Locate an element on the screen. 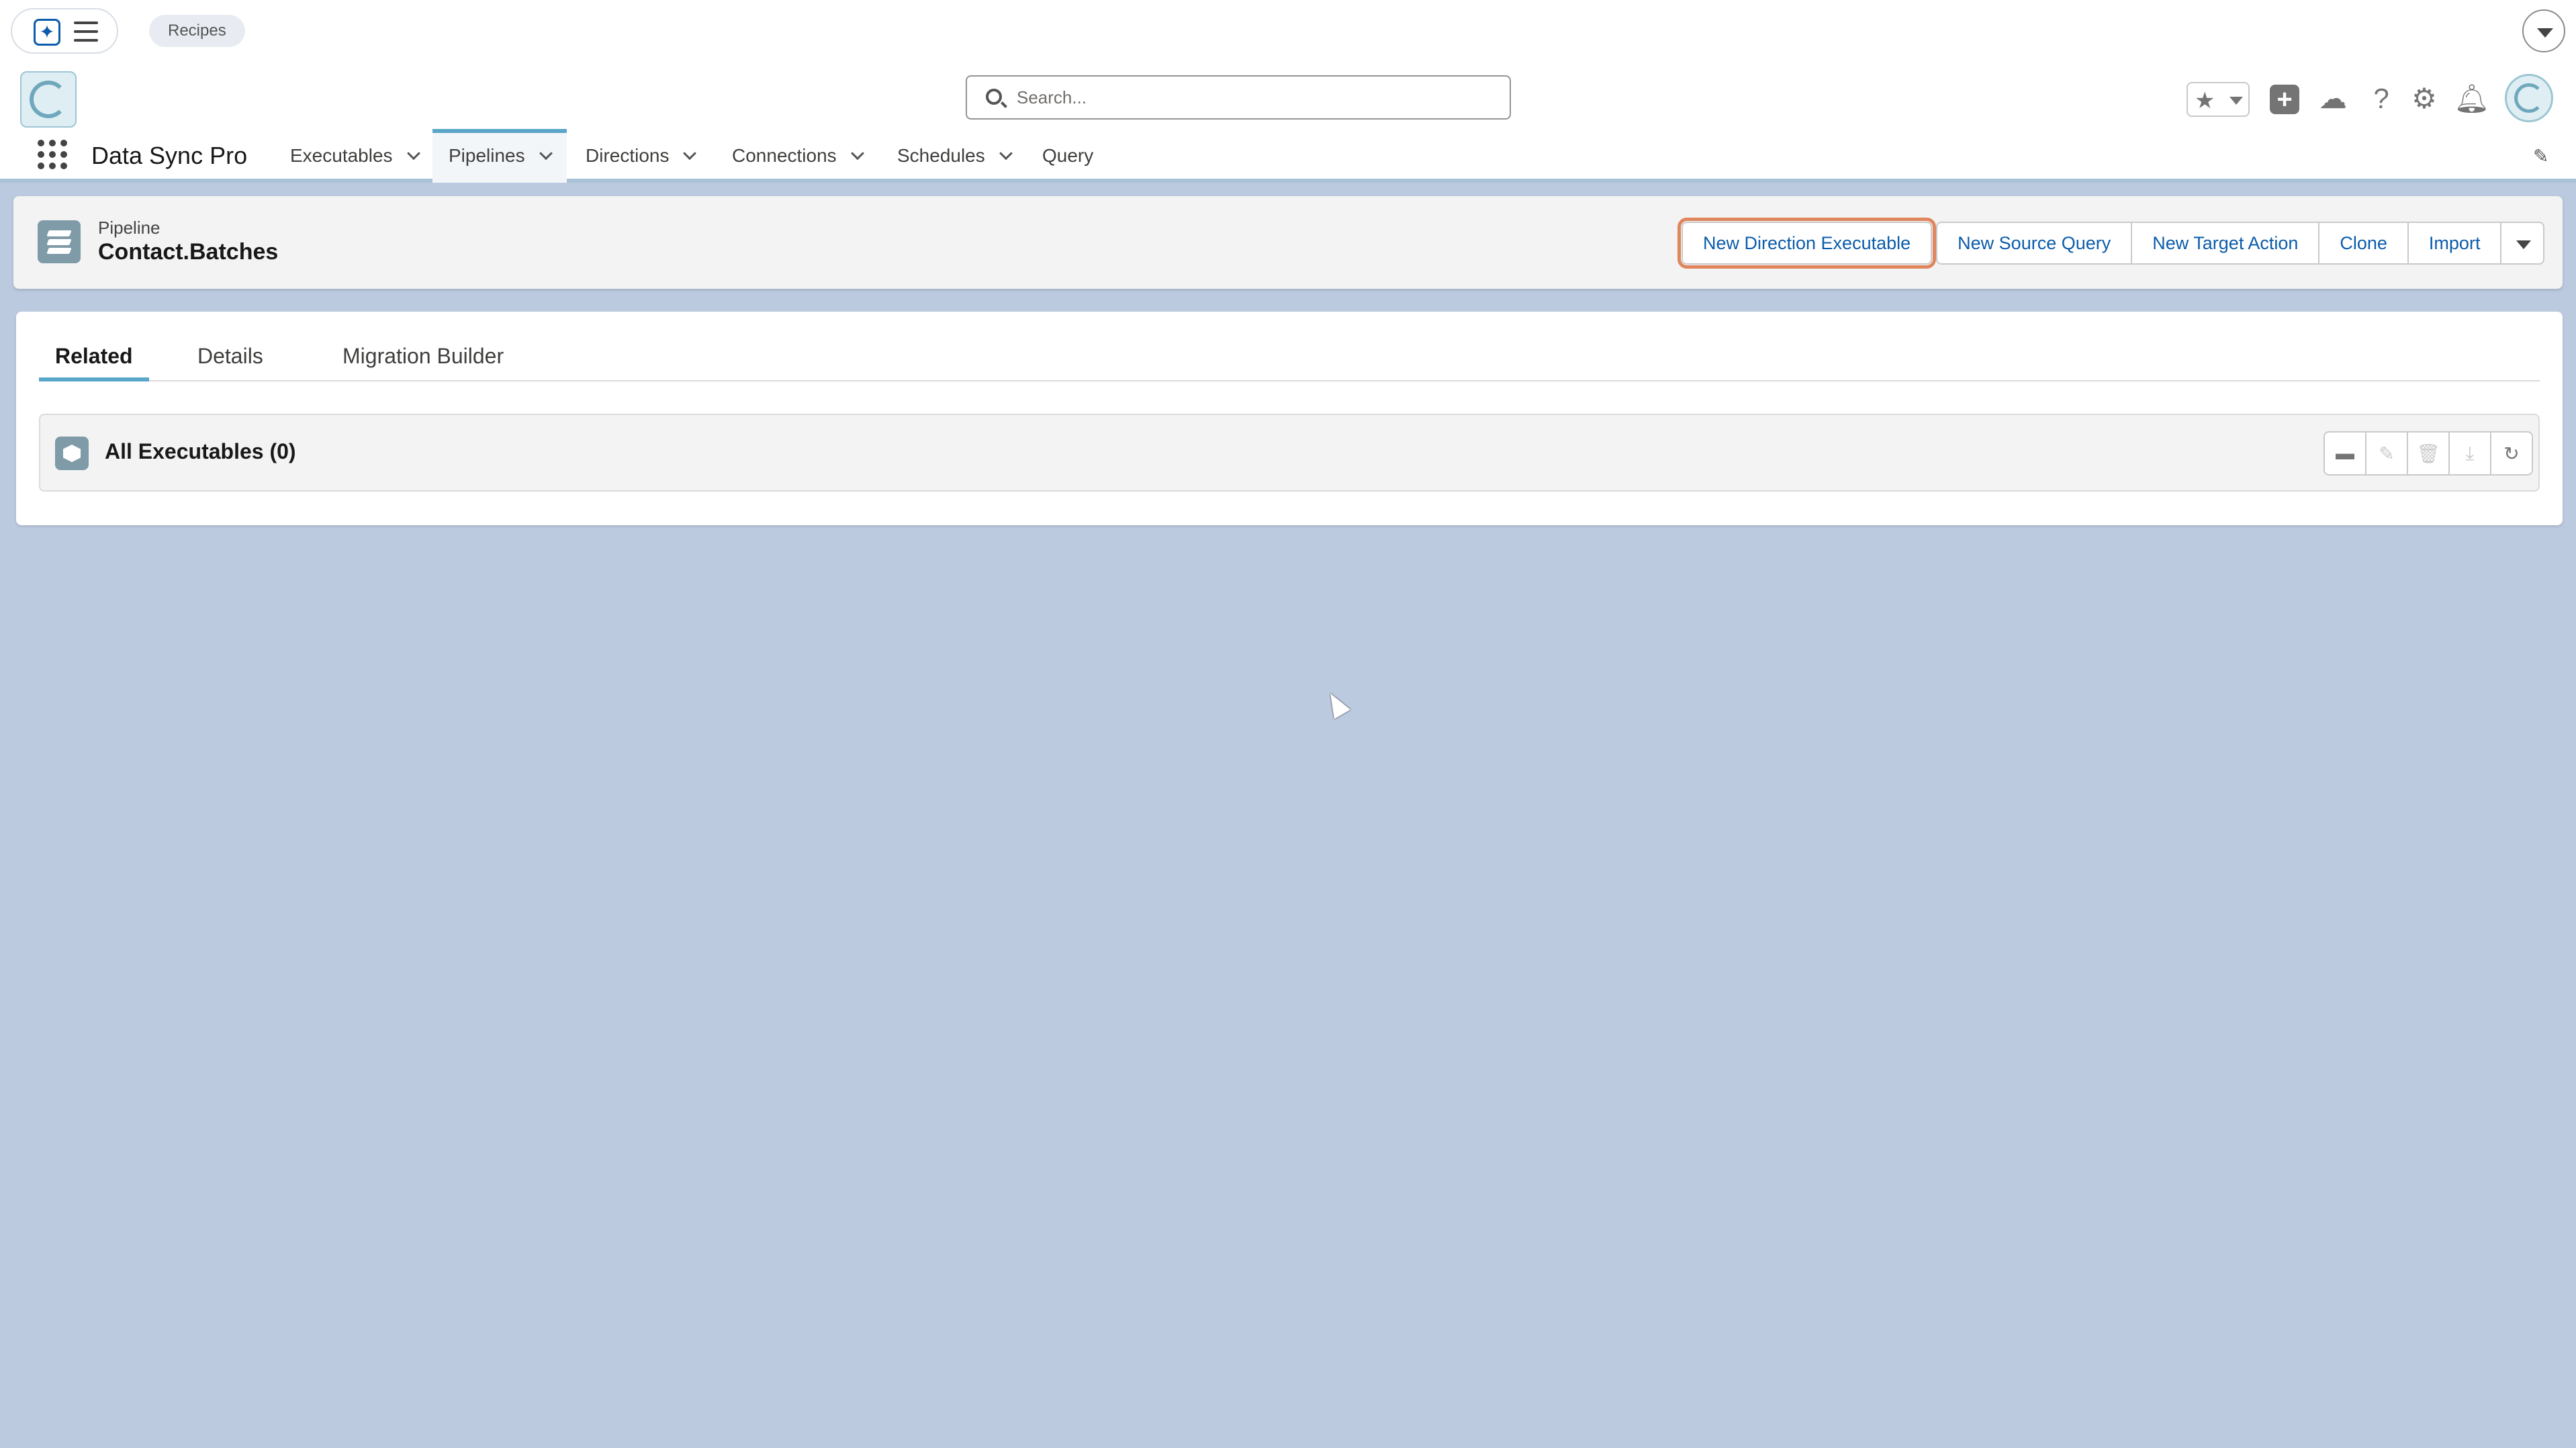 Image resolution: width=2576 pixels, height=1448 pixels. utility-dropdown-icon is located at coordinates (2543, 31).